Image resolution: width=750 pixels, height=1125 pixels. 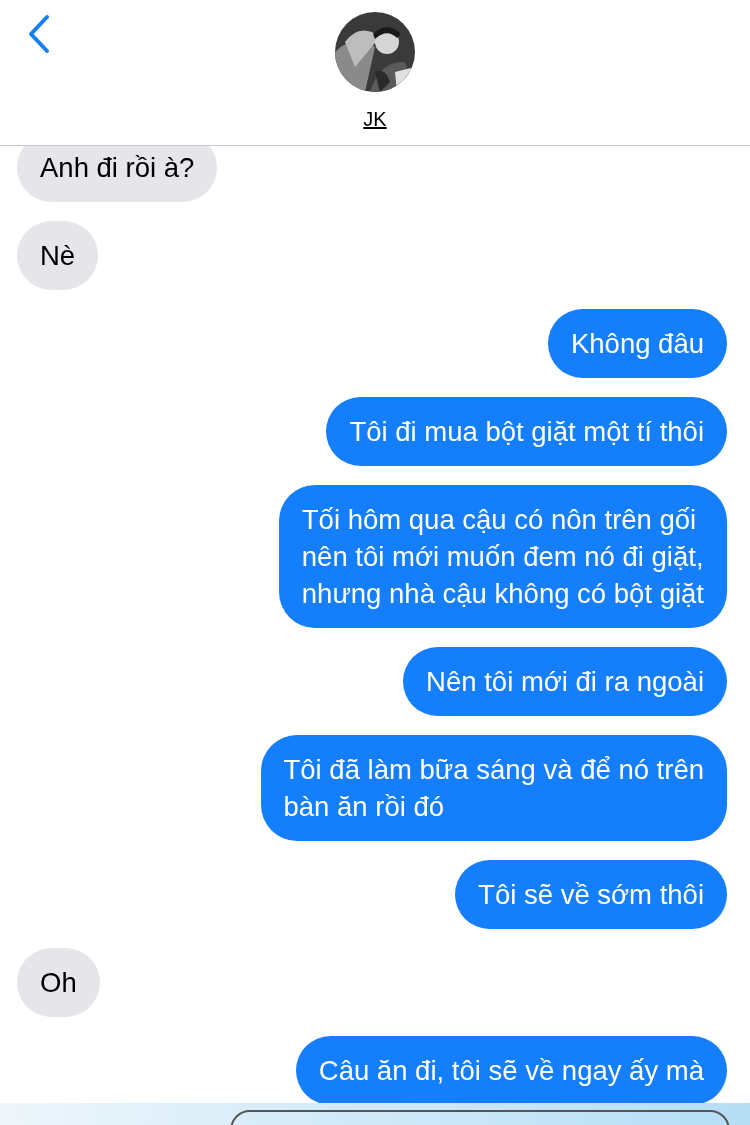 What do you see at coordinates (591, 894) in the screenshot?
I see `message-bubble: Tôi sẽ về sớm thôi` at bounding box center [591, 894].